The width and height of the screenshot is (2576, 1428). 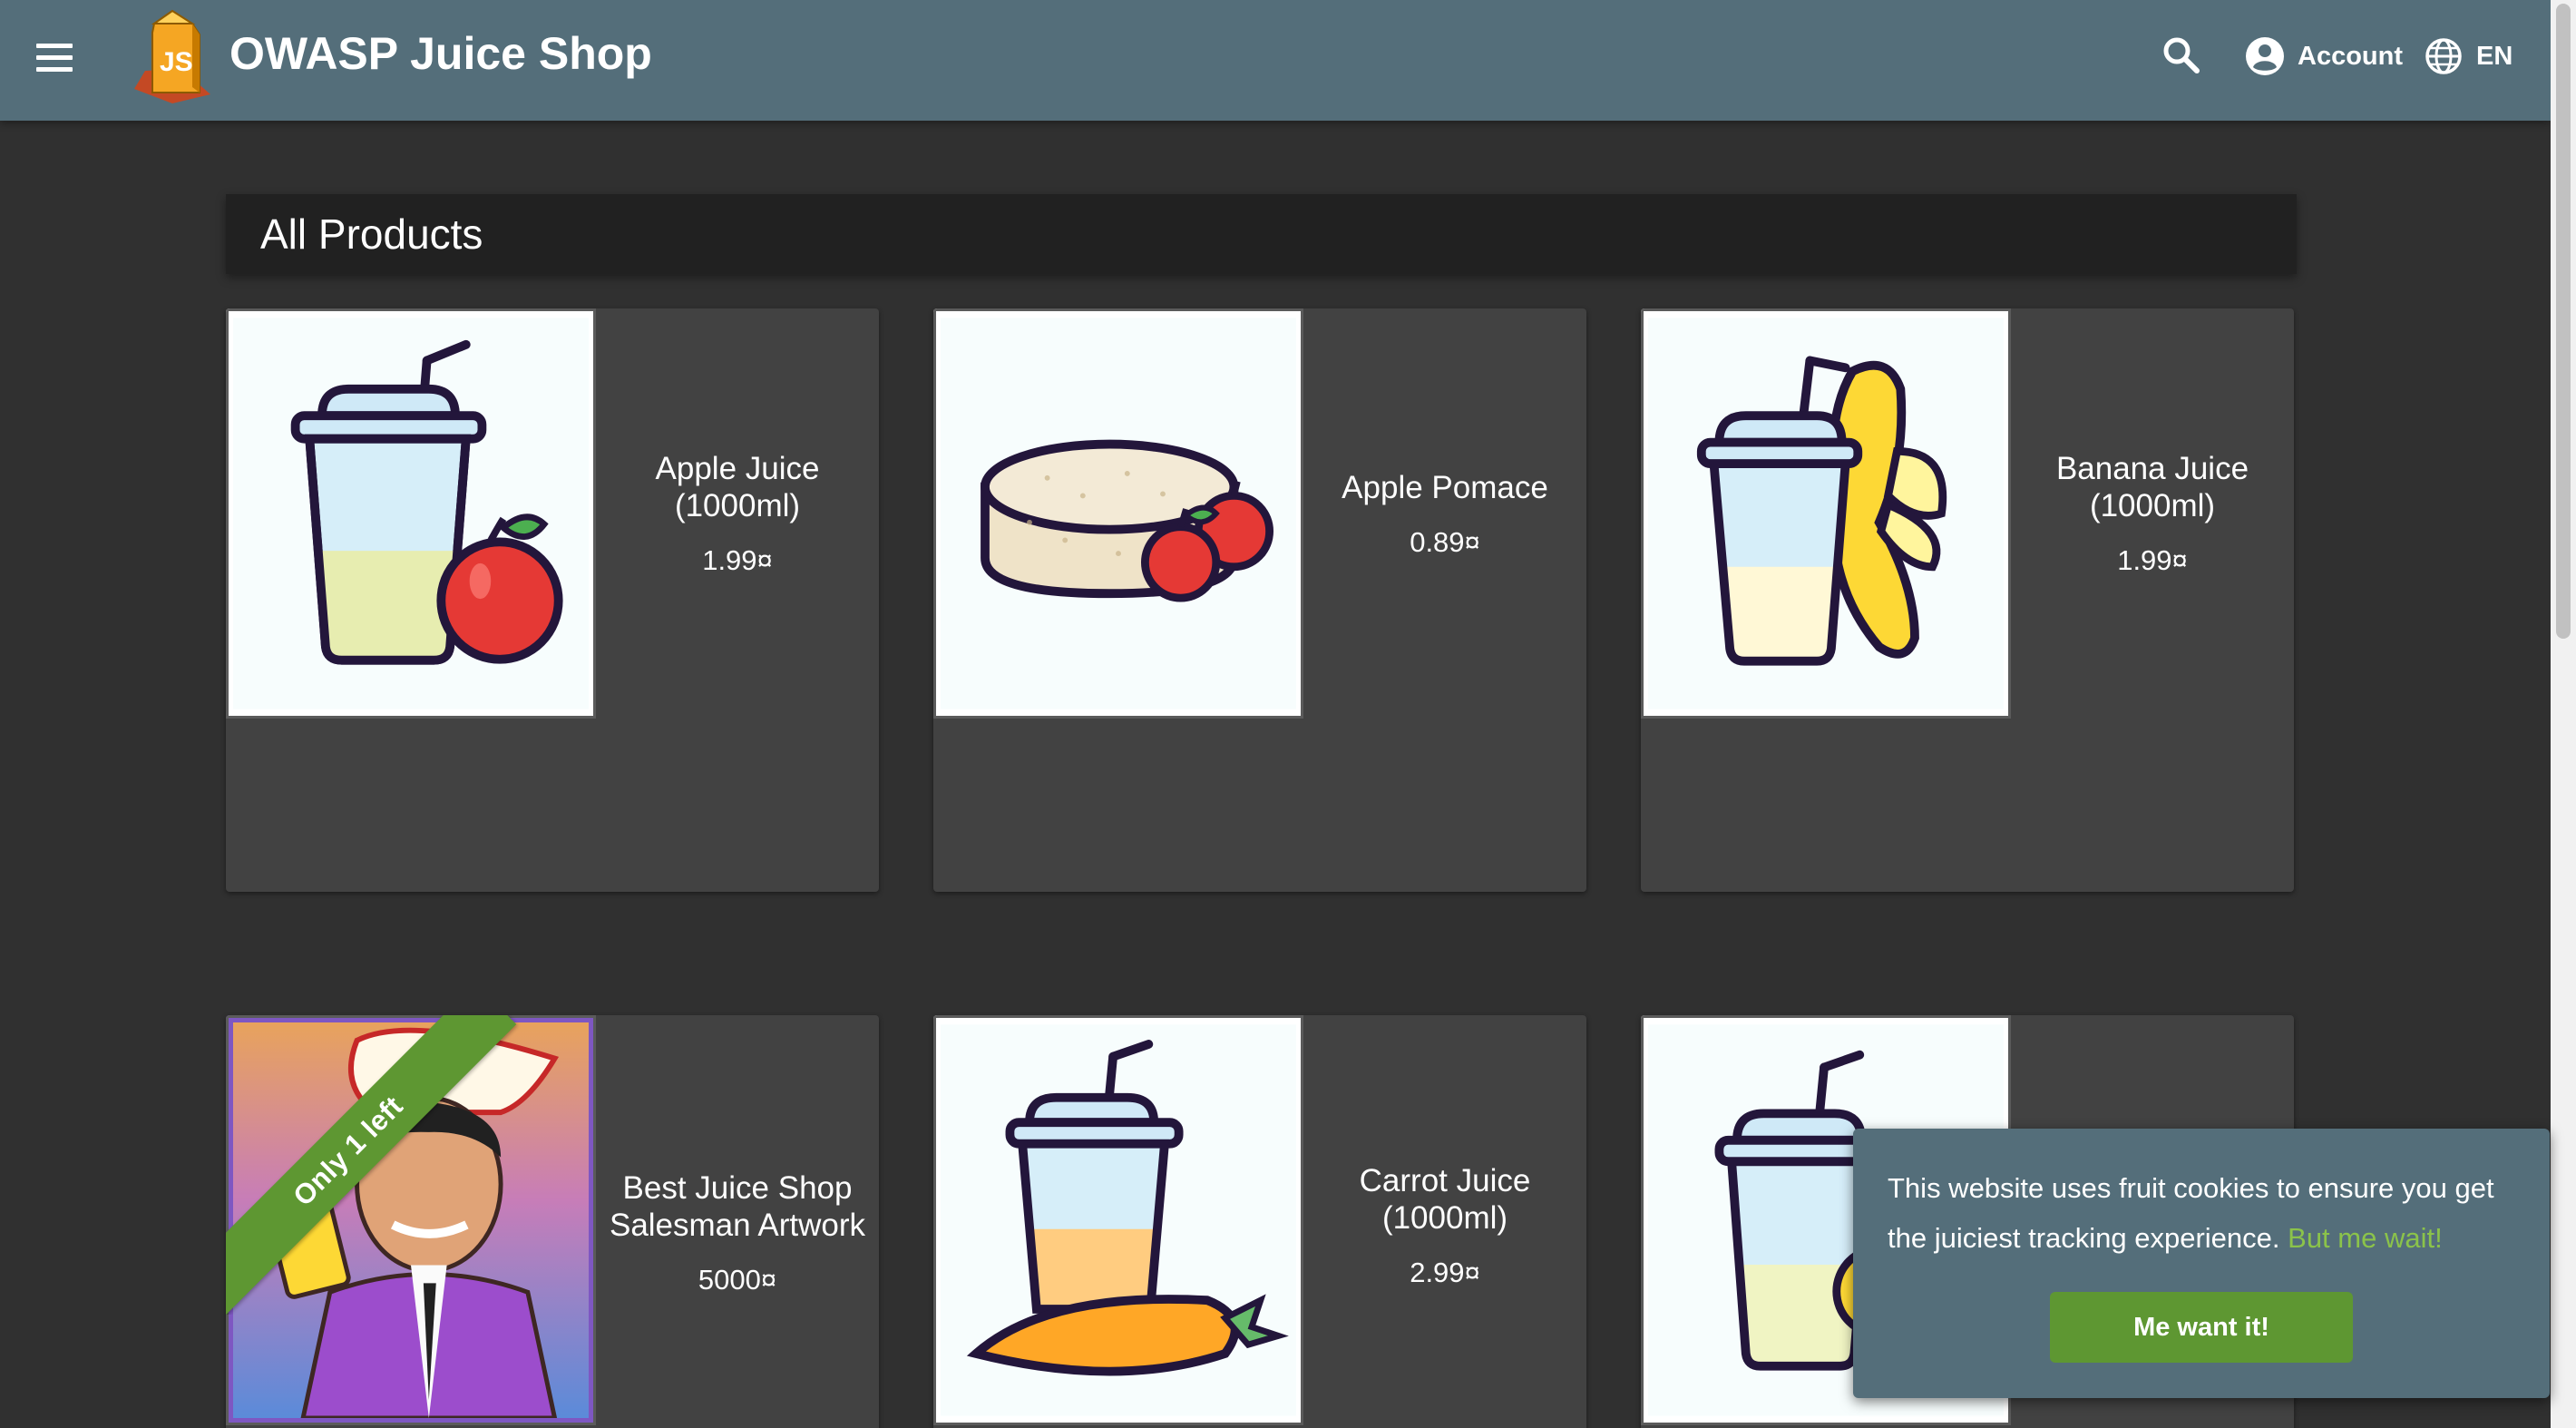 I want to click on search-icon, so click(x=2181, y=55).